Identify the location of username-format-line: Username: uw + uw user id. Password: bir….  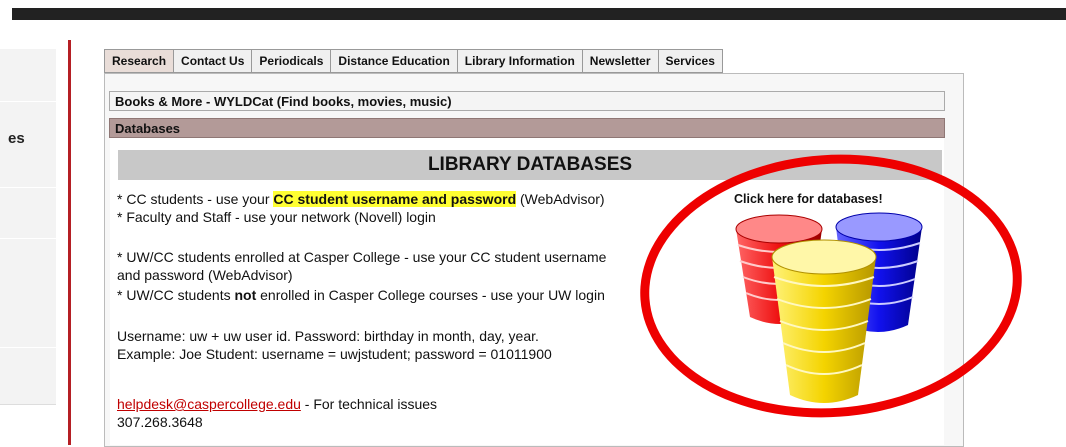
(328, 336).